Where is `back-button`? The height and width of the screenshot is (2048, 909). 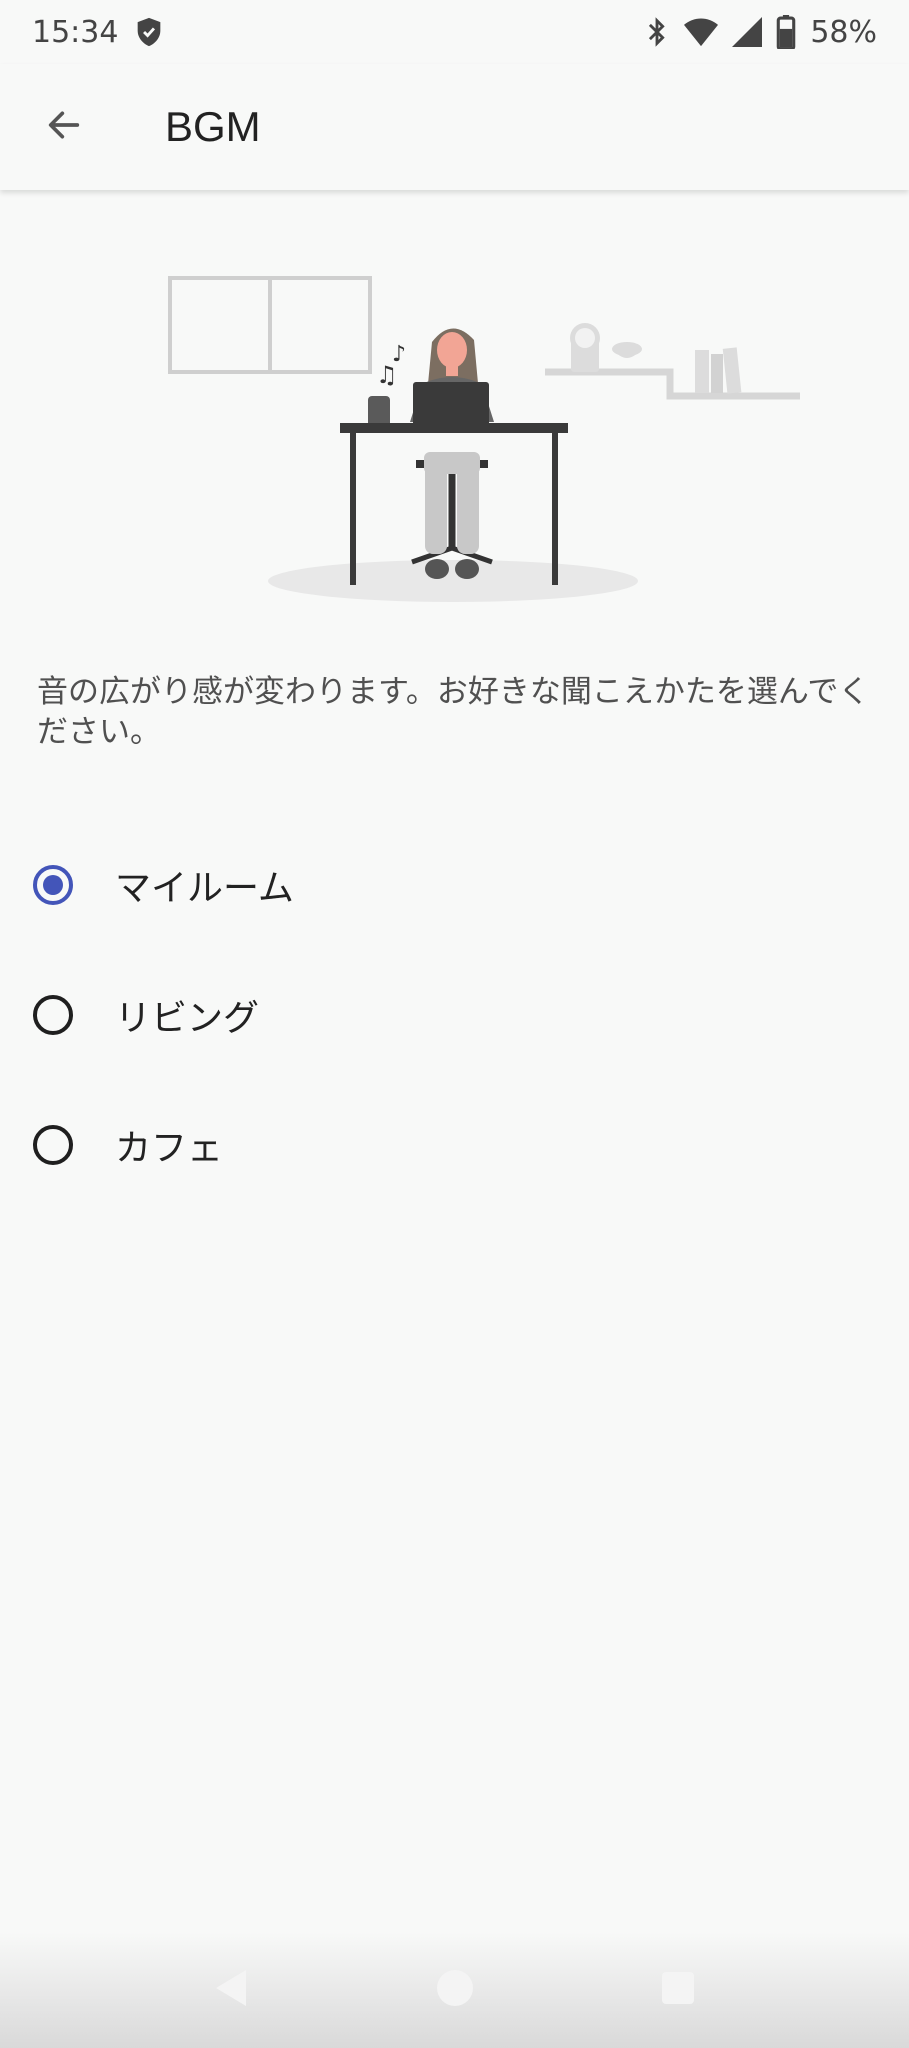 back-button is located at coordinates (64, 127).